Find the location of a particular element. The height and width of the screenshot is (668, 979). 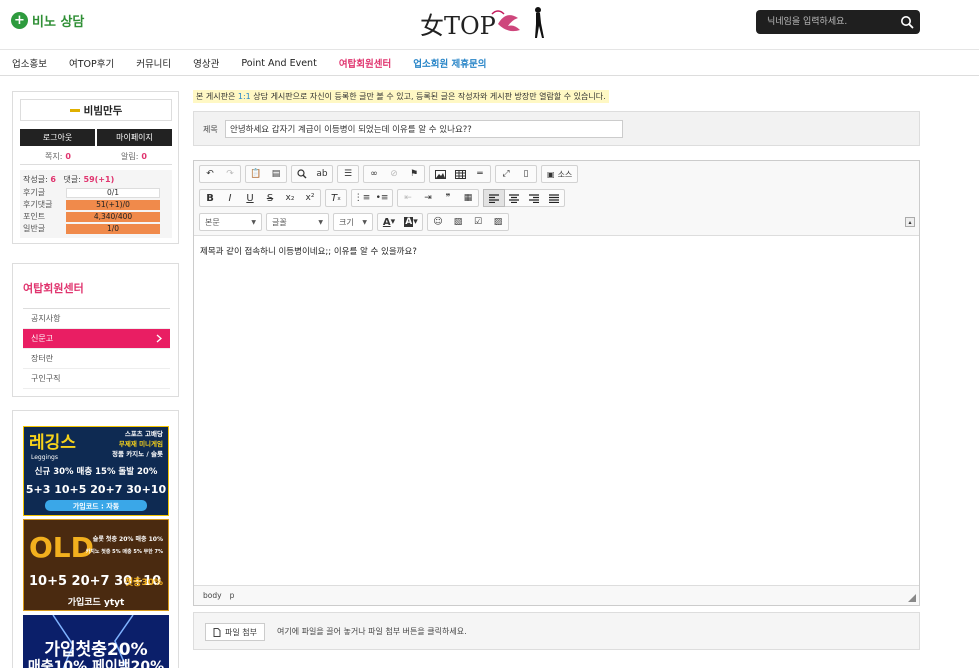

table-icon is located at coordinates (460, 174).